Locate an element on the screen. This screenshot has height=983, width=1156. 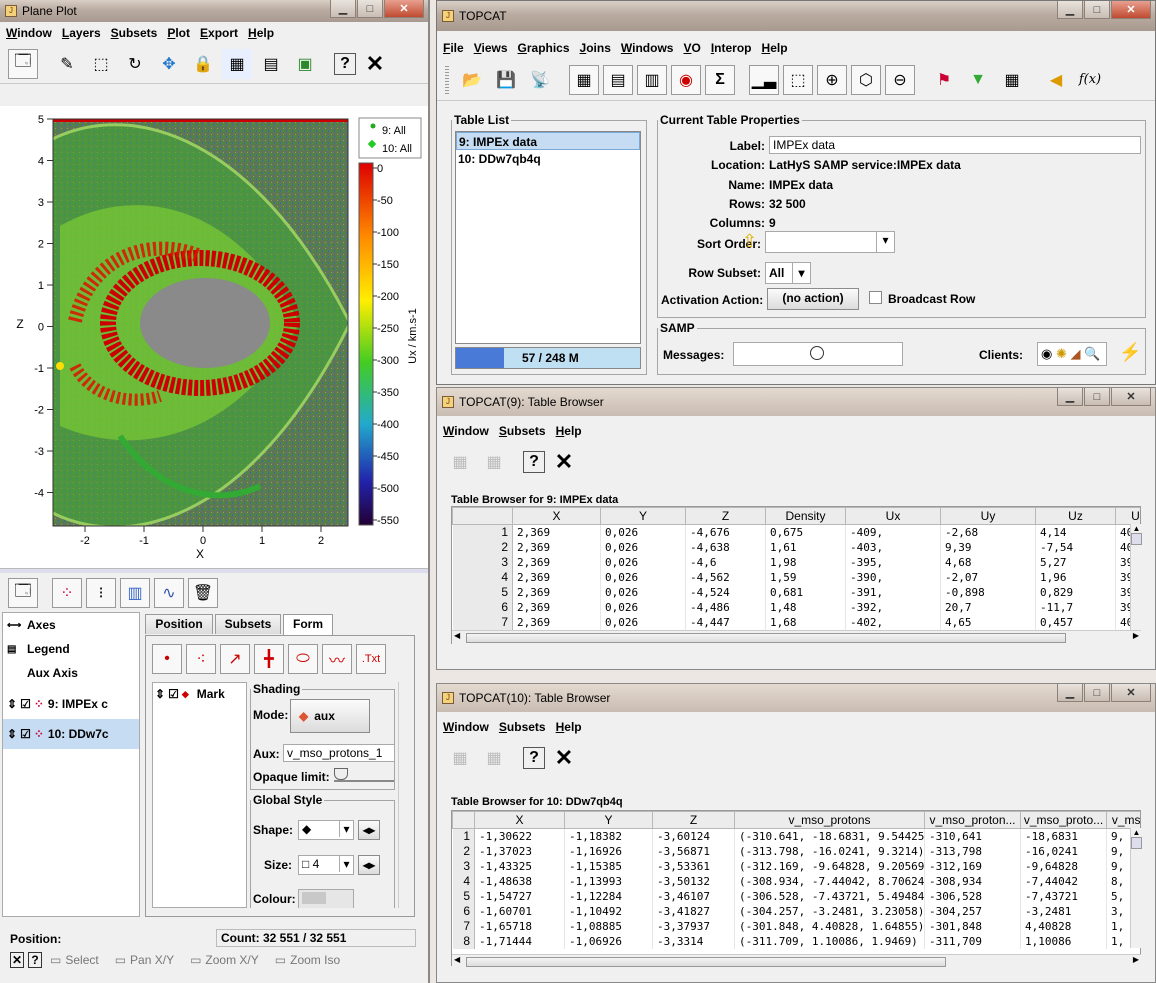
table-cell: -1,37023 is located at coordinates (519, 851).